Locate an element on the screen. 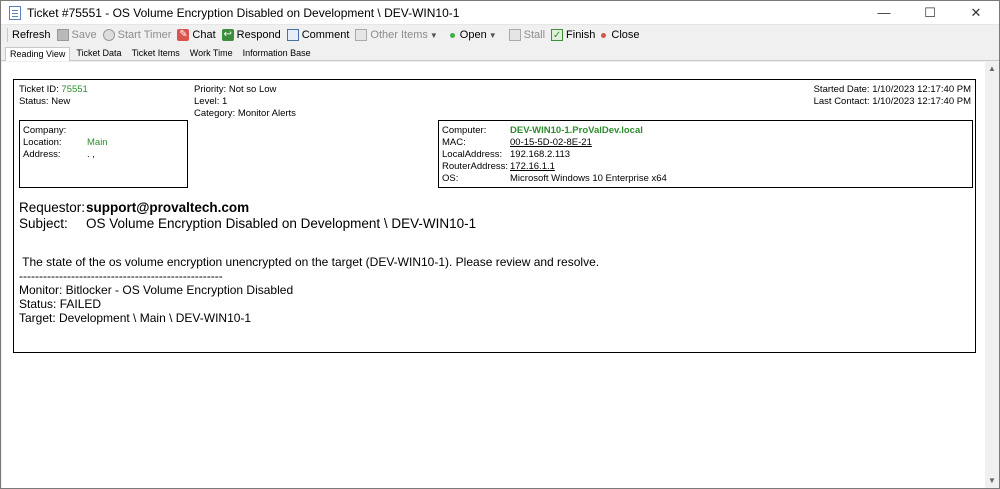  other-items-button: Other Items ▼ is located at coordinates (399, 35).